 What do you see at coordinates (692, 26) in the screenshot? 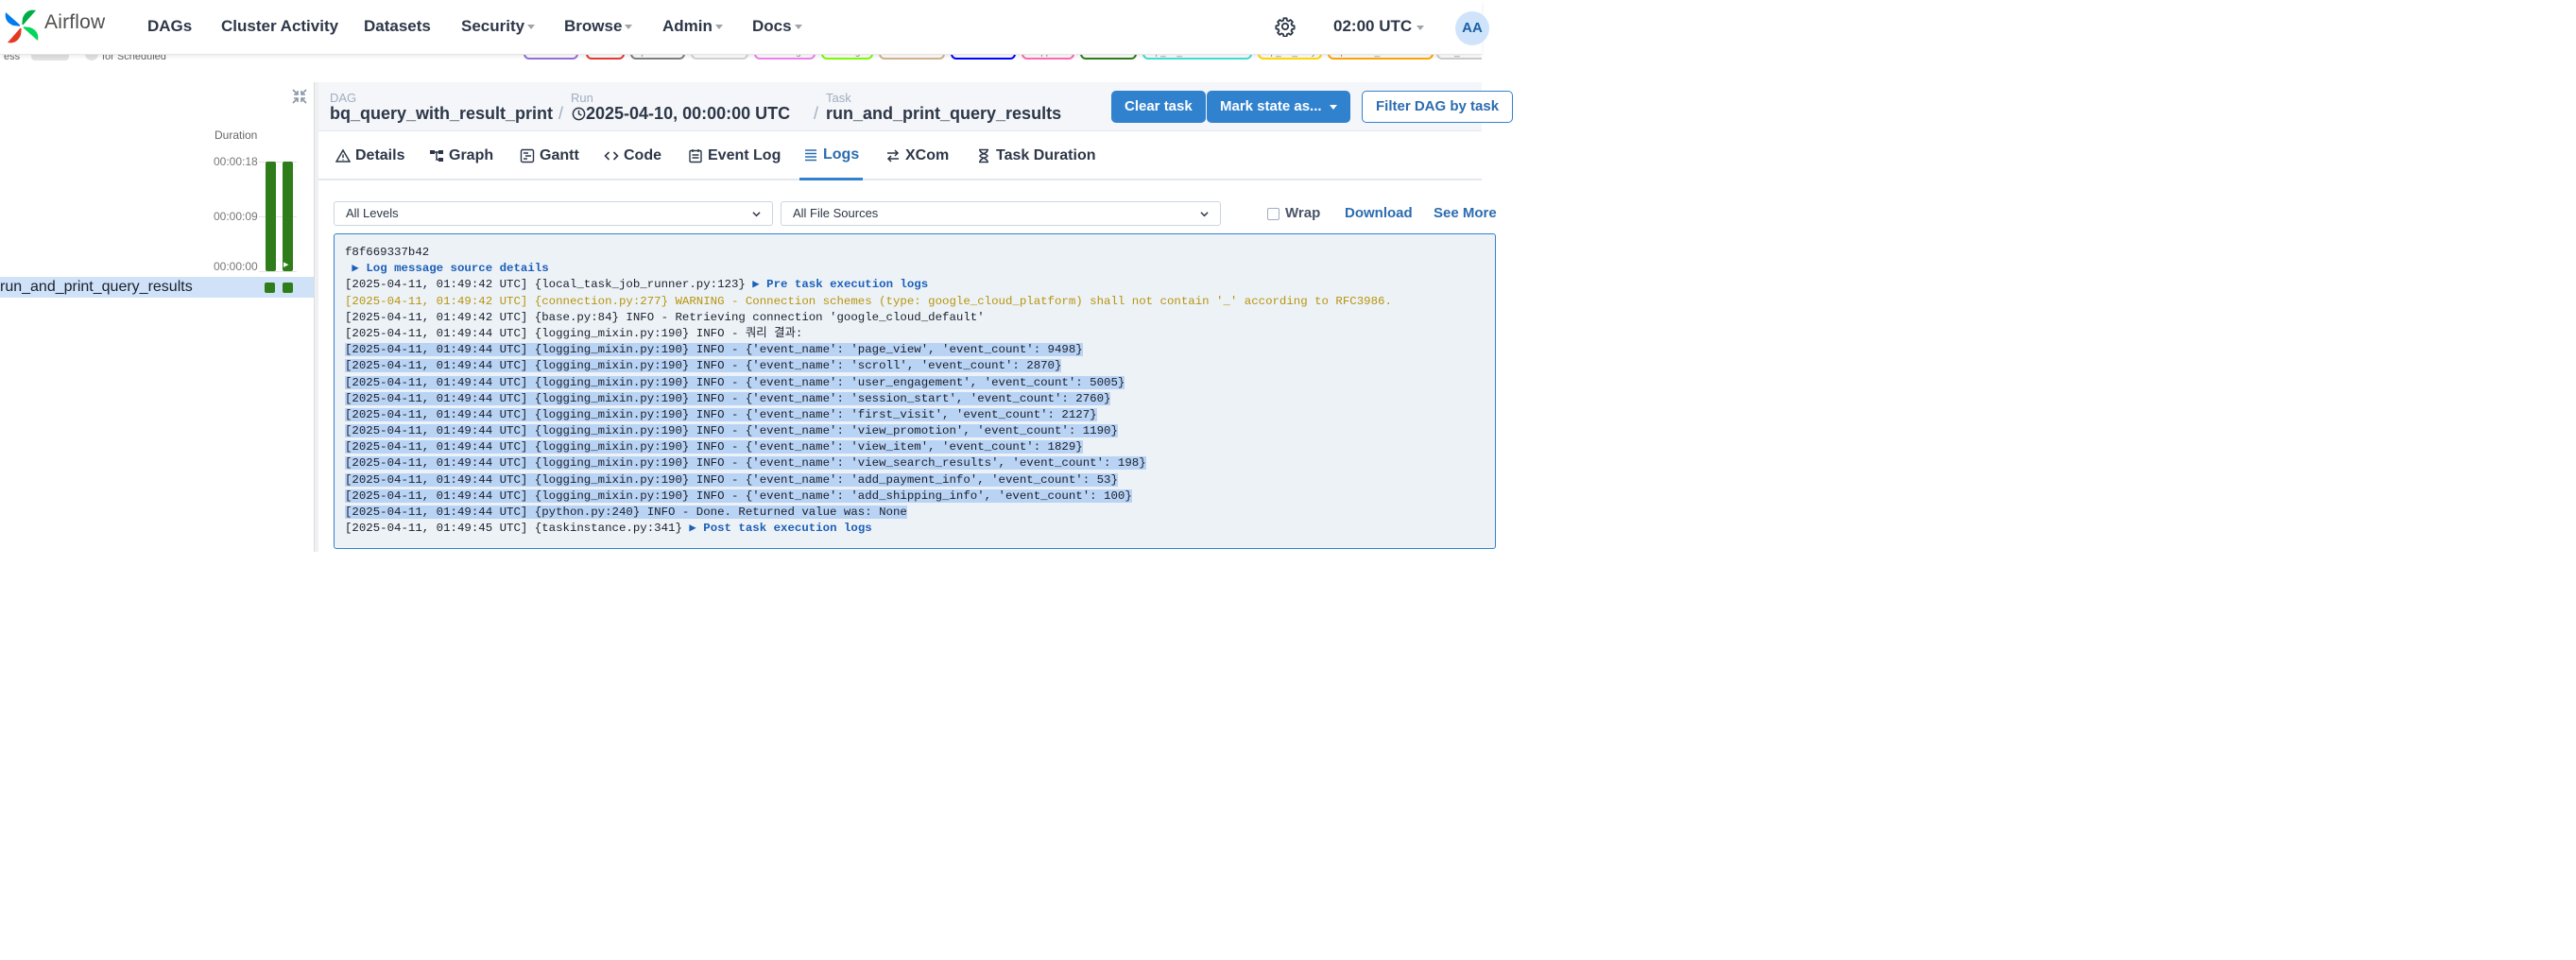
I see `nav-admin: Admin` at bounding box center [692, 26].